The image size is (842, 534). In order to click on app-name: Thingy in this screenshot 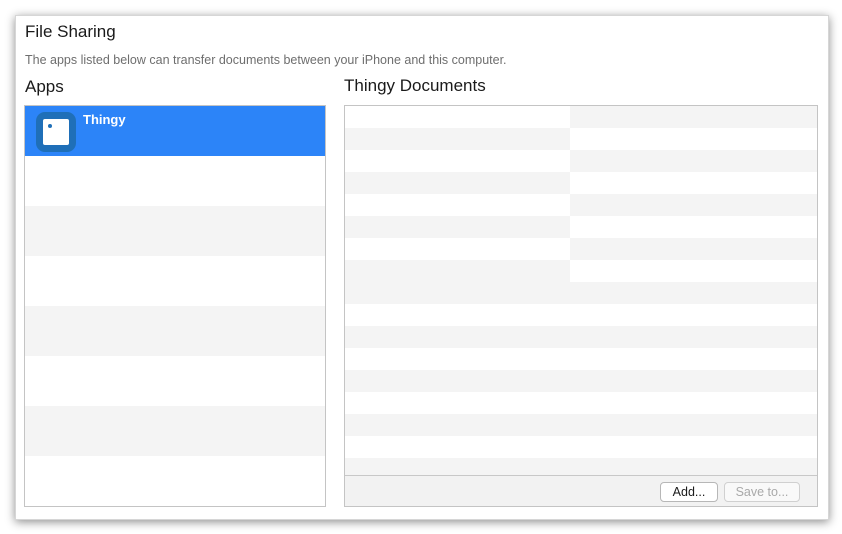, I will do `click(104, 119)`.